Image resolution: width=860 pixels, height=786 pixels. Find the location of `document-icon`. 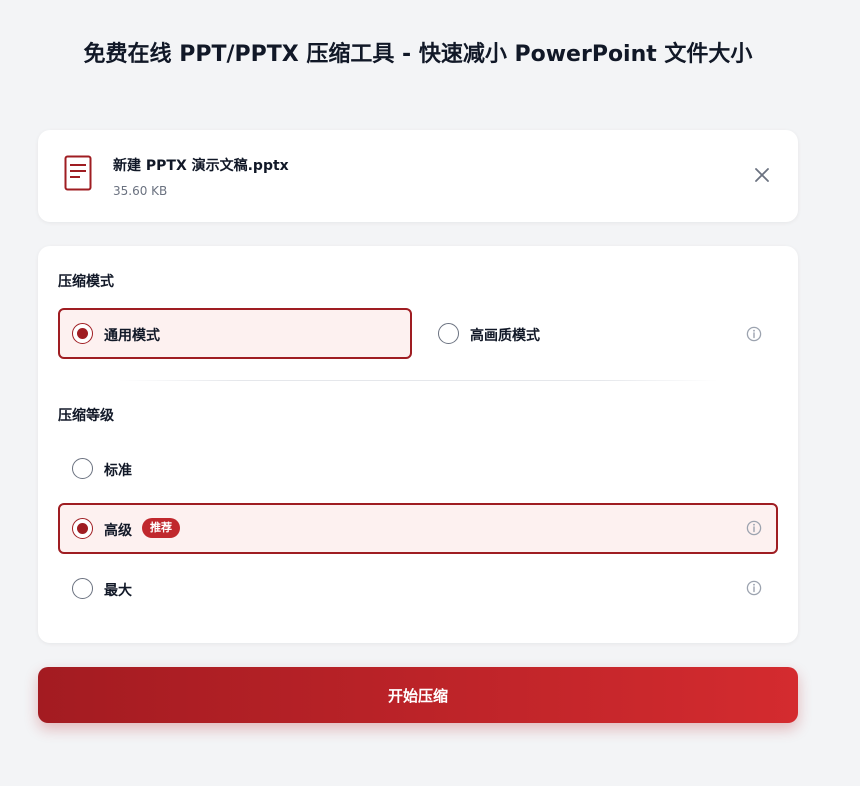

document-icon is located at coordinates (78, 173).